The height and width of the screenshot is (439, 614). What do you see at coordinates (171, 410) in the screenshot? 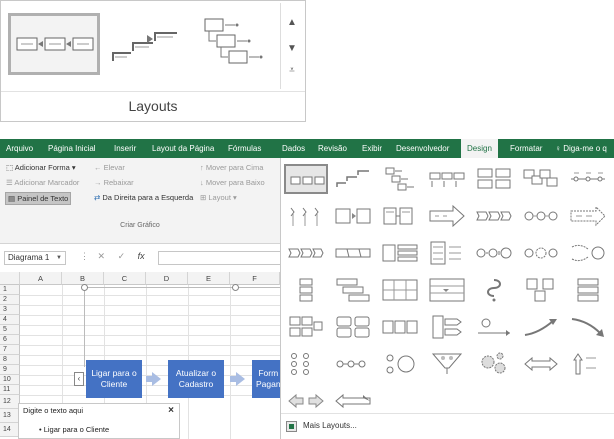
I see `close-icon: ×` at bounding box center [171, 410].